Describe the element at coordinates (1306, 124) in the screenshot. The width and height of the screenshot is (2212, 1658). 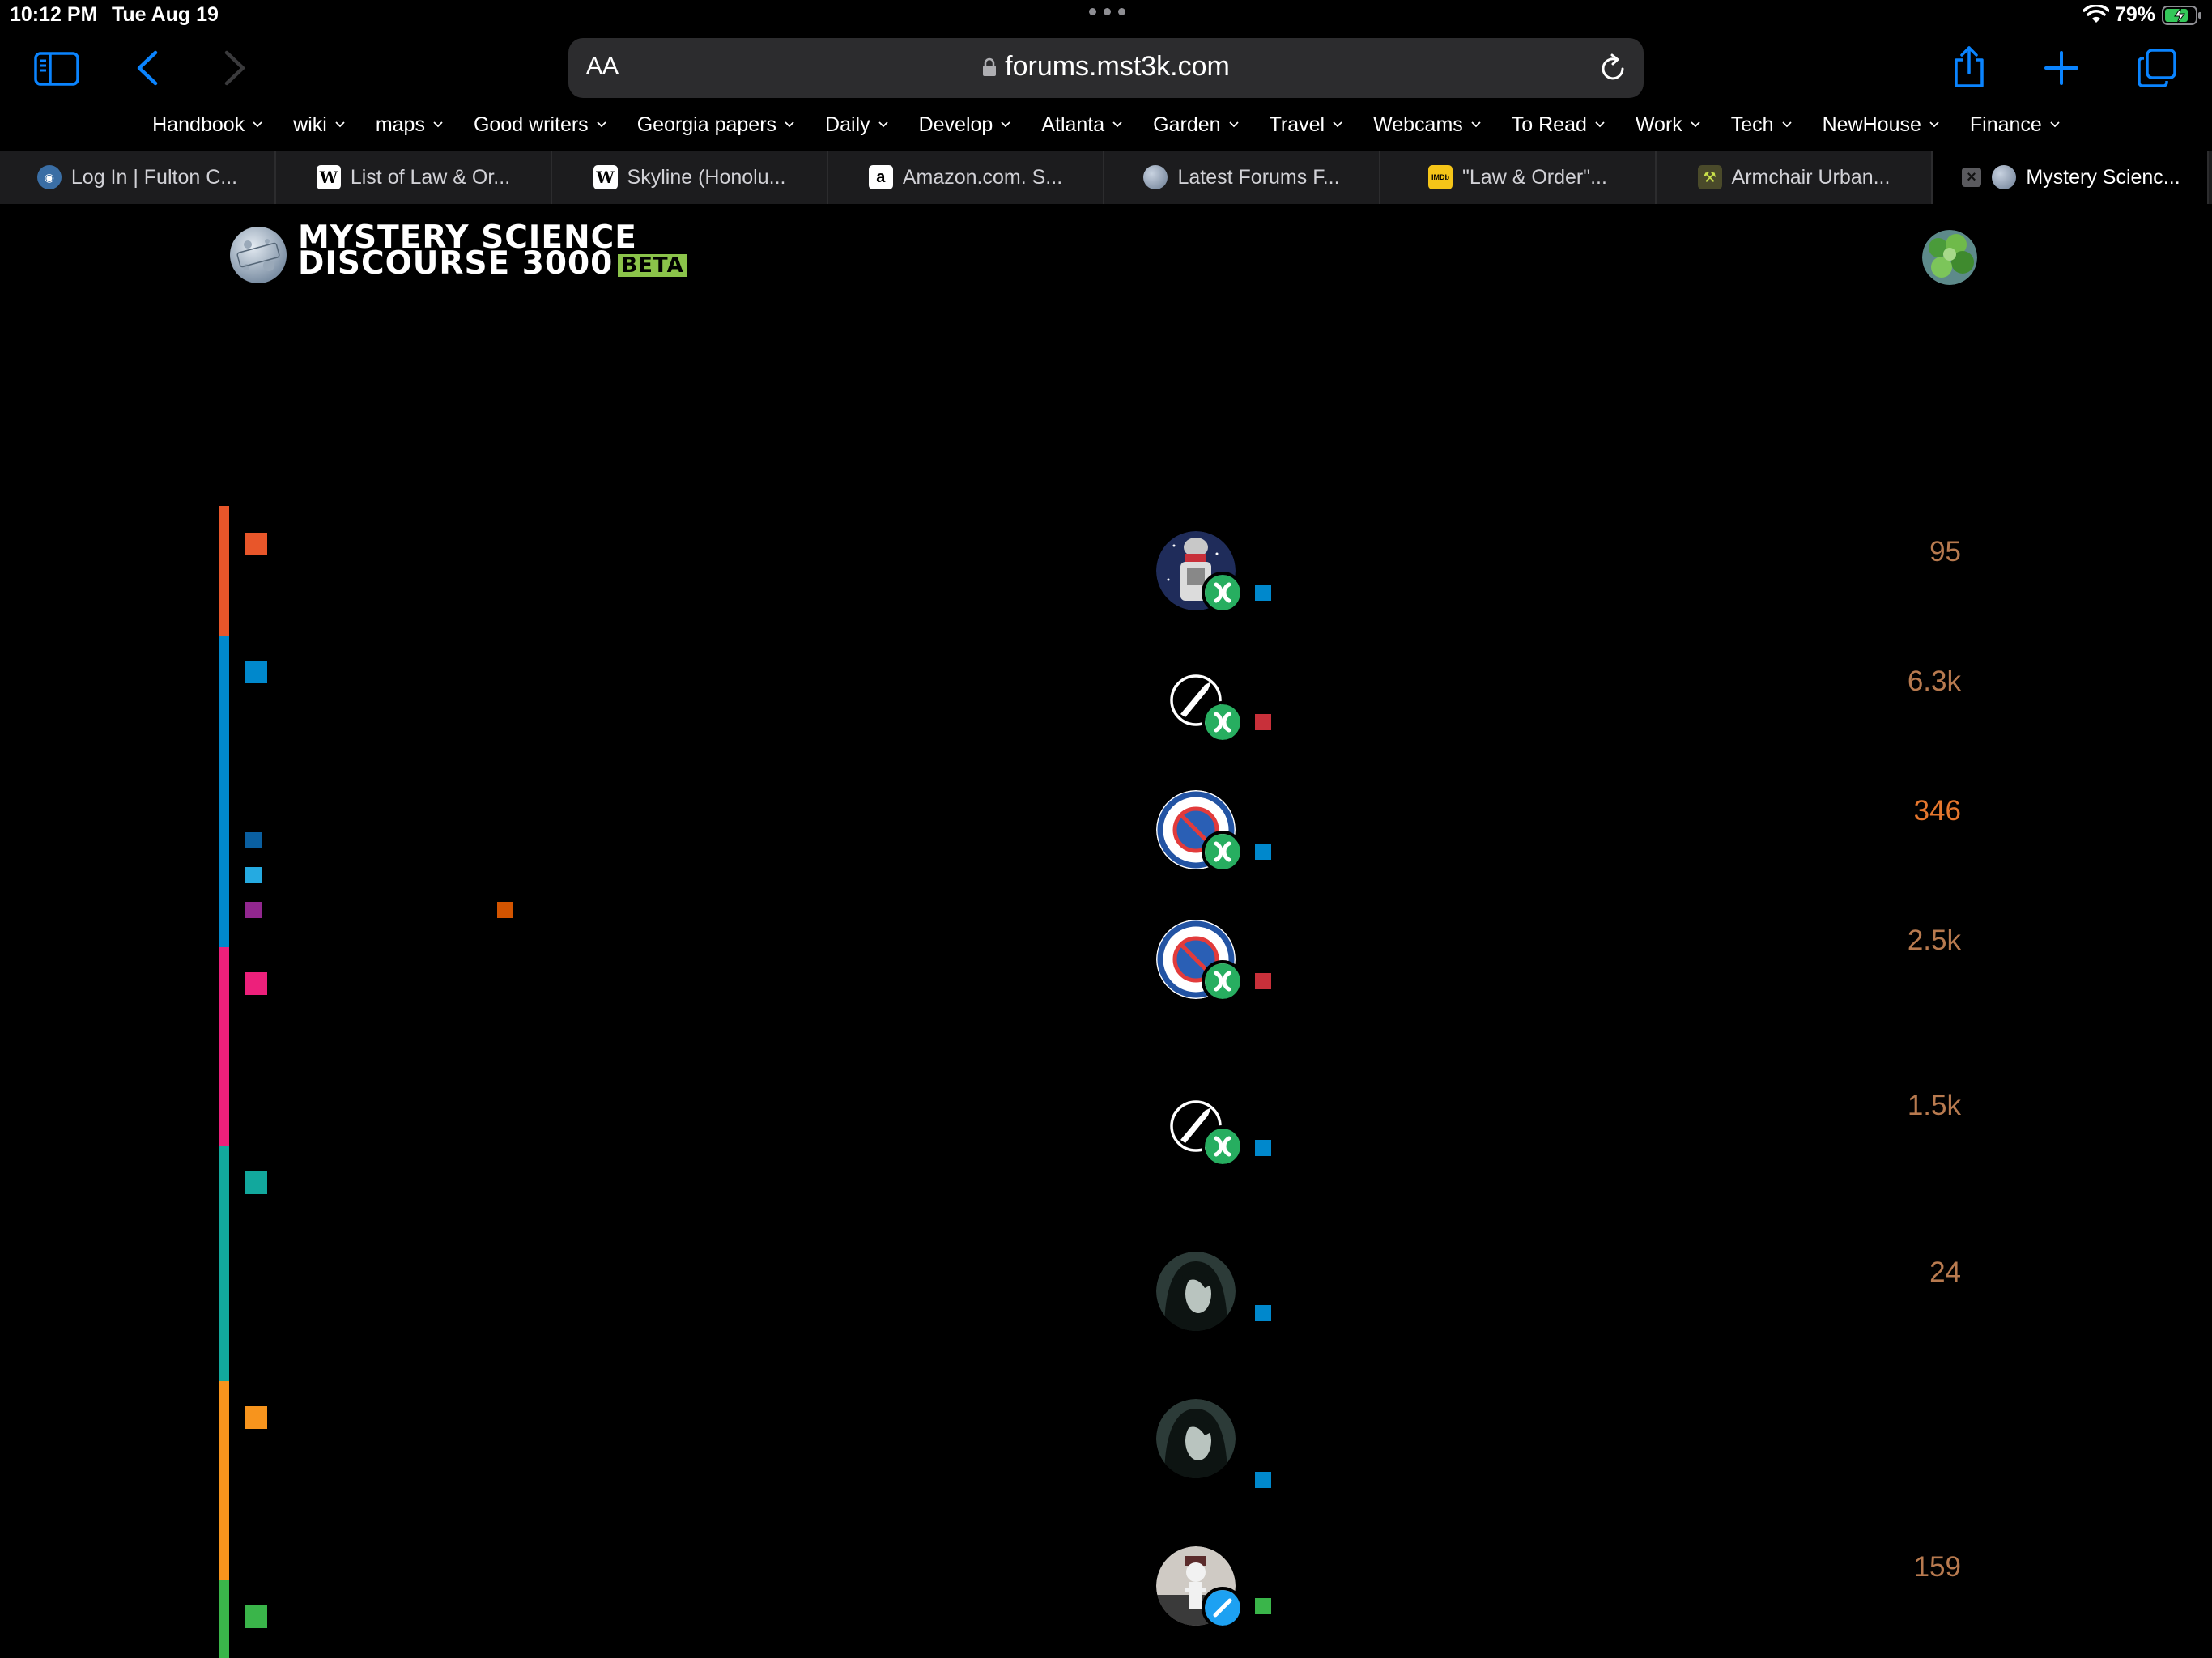
I see `bookmark-folder: Travel` at that location.